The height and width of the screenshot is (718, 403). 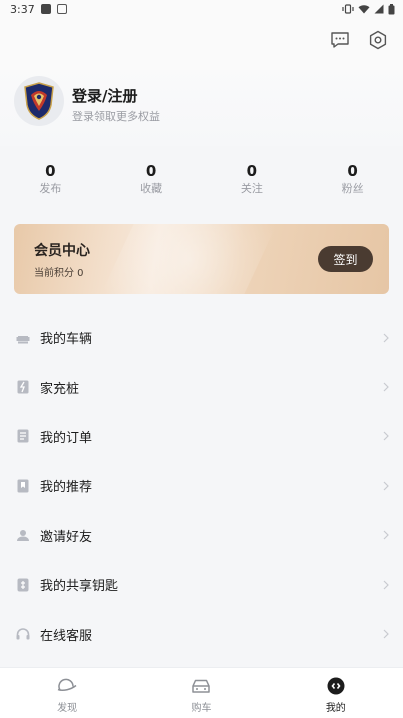 I want to click on menu-item-my-orders: 我的订单, so click(x=201, y=436).